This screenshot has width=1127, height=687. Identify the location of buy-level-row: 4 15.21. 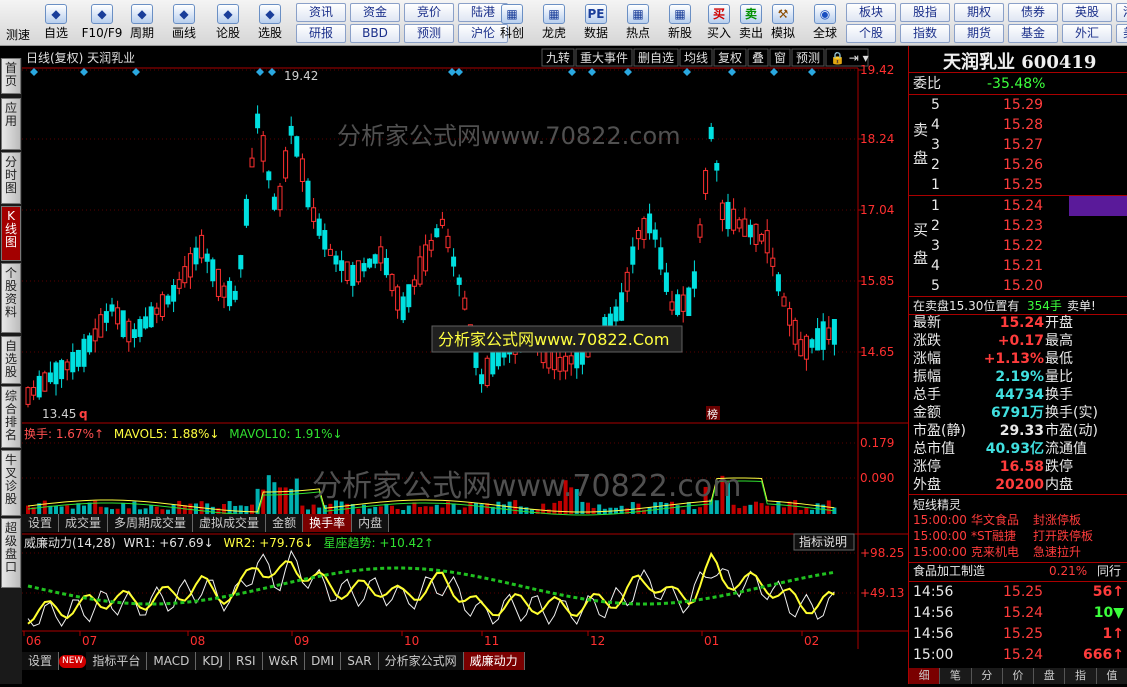
(1018, 266).